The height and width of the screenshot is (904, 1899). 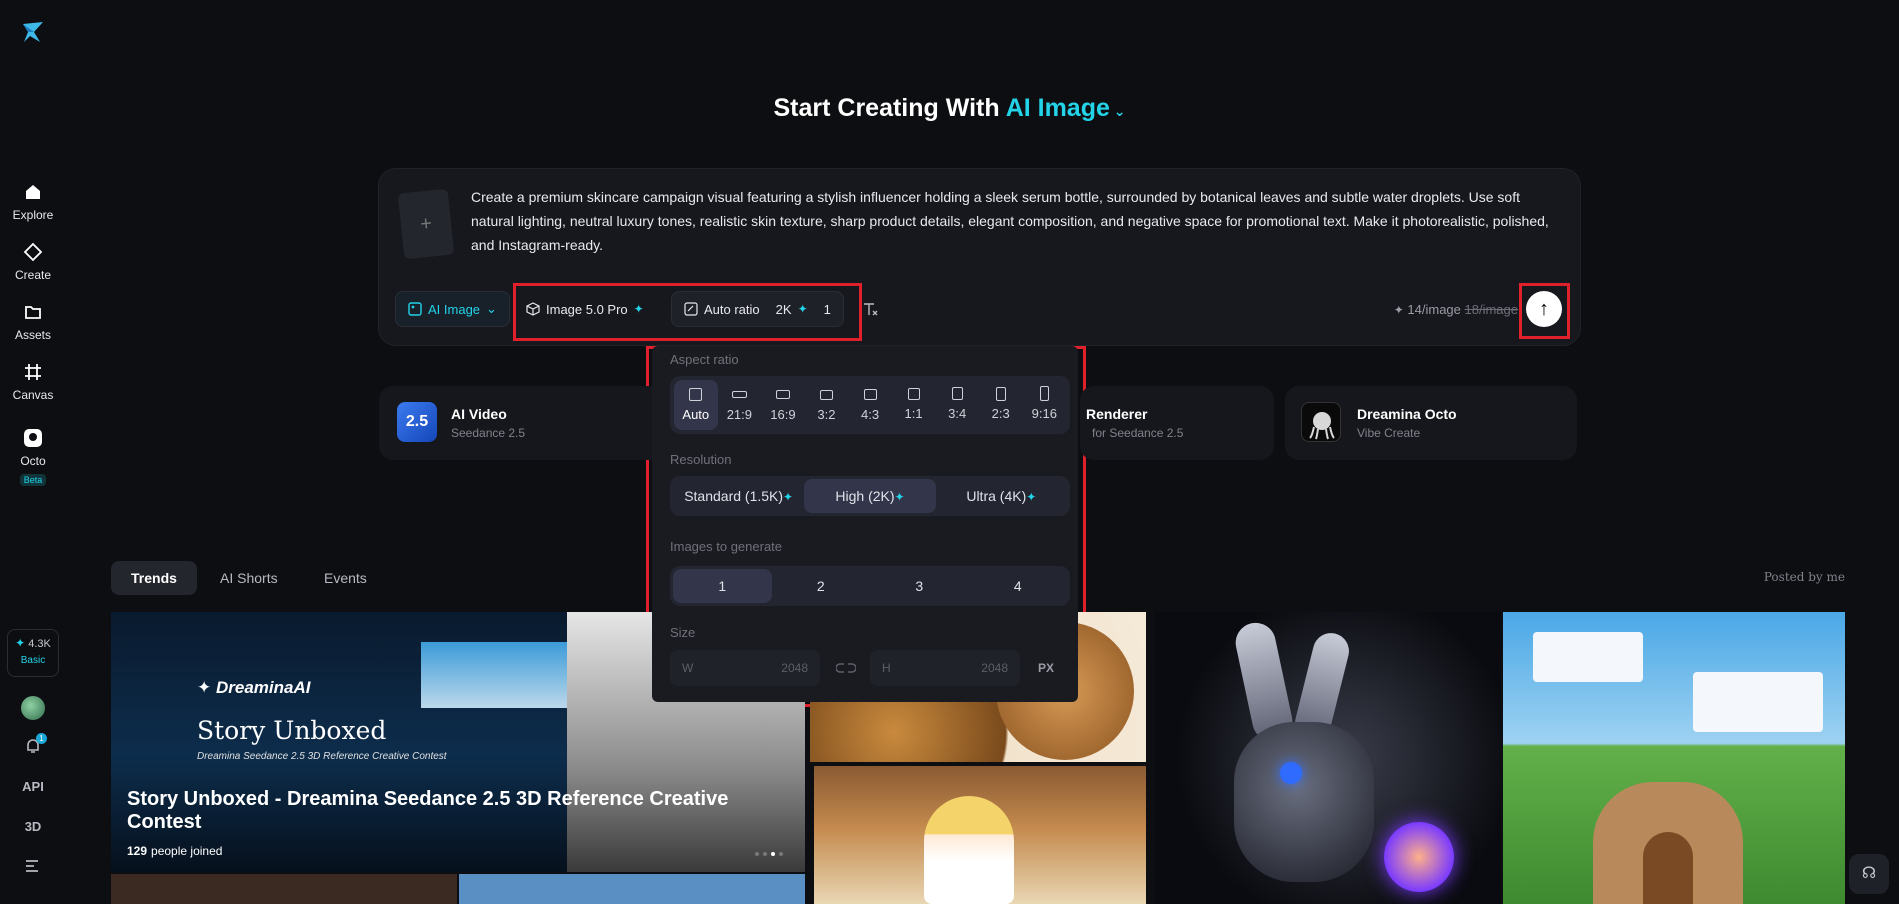 I want to click on ratio-label: 9:16, so click(x=1044, y=413).